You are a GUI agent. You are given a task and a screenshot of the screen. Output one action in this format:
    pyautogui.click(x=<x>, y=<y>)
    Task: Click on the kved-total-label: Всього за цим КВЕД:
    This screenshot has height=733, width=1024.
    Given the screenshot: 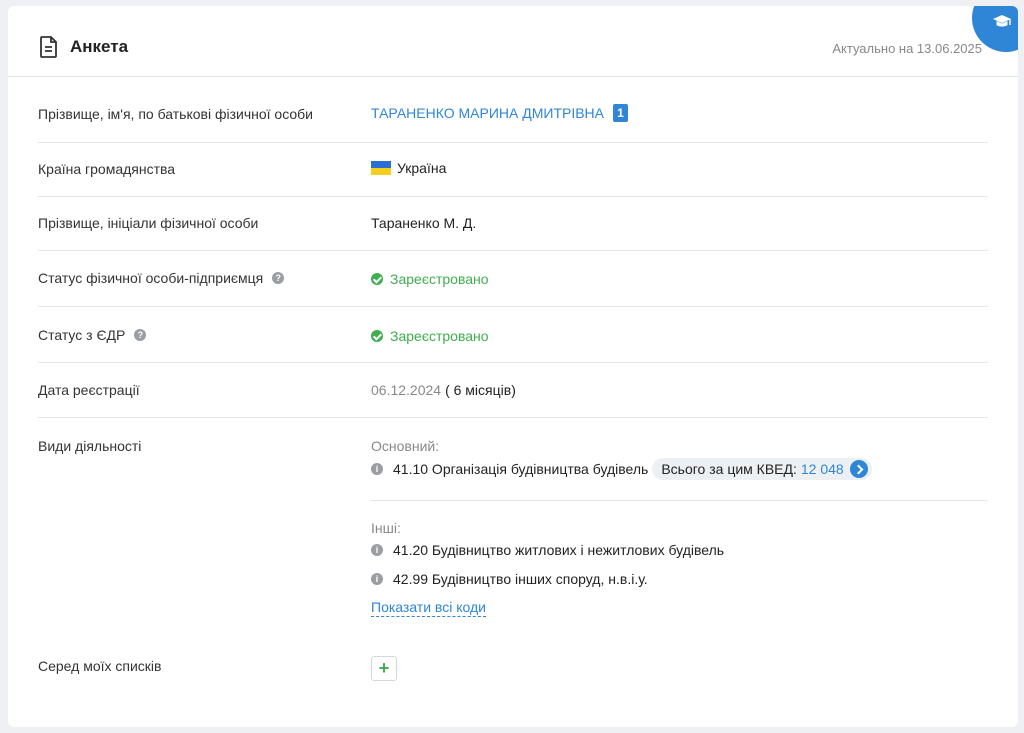 What is the action you would take?
    pyautogui.click(x=729, y=469)
    